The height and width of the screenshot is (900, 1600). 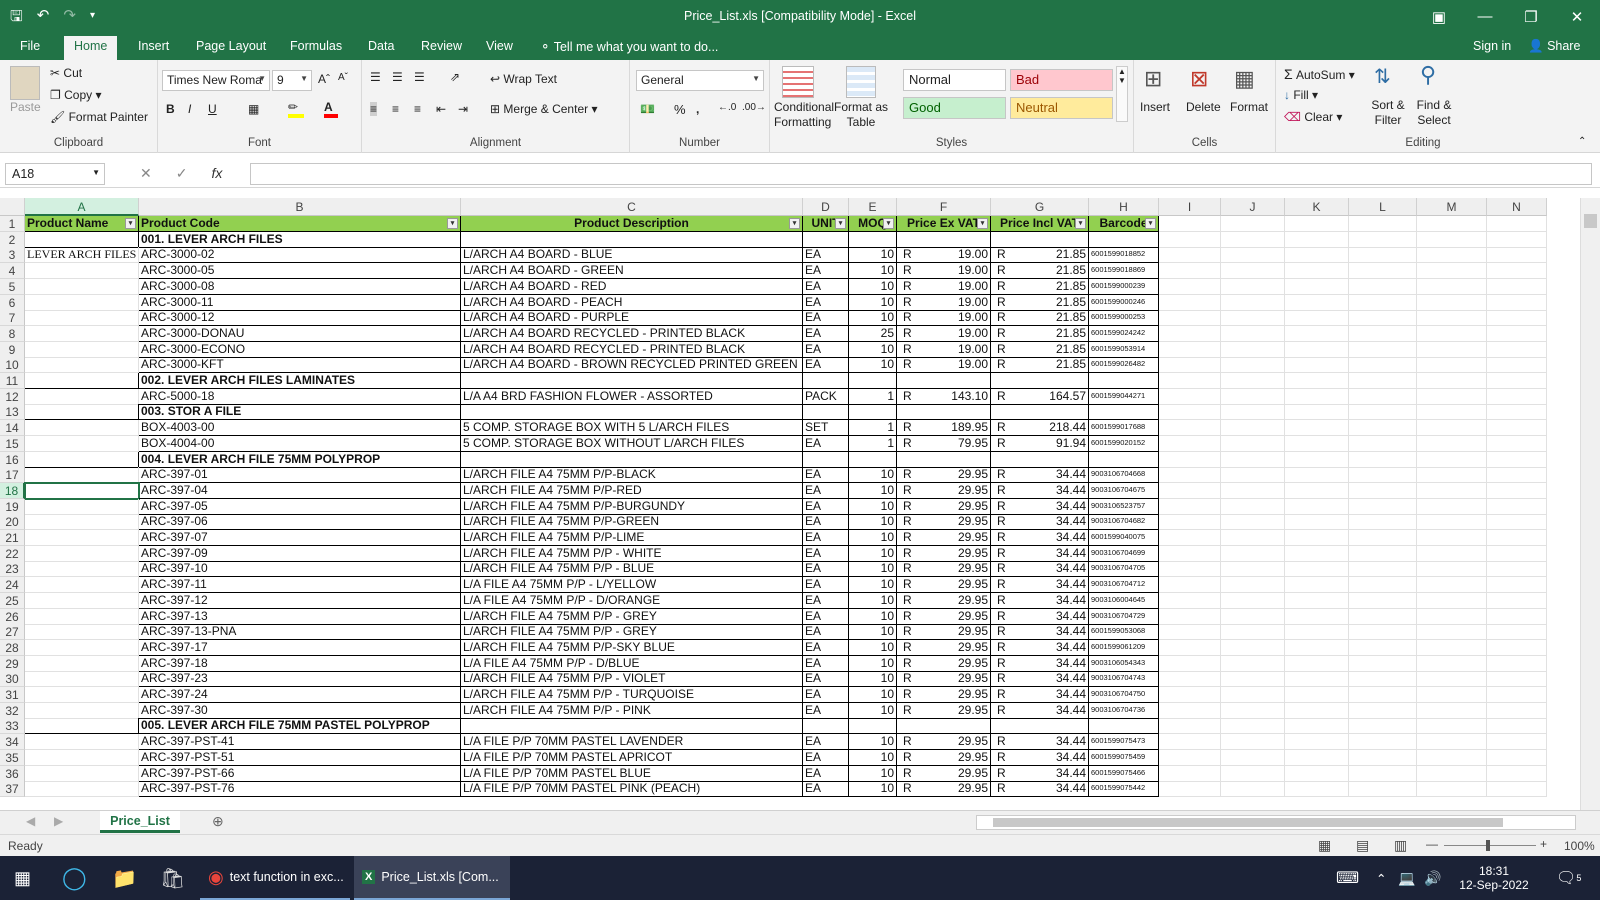 I want to click on row-header: 32, so click(x=12, y=710).